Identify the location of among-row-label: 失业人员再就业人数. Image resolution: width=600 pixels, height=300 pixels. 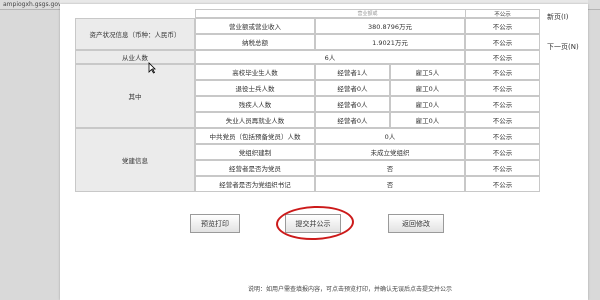
(255, 120).